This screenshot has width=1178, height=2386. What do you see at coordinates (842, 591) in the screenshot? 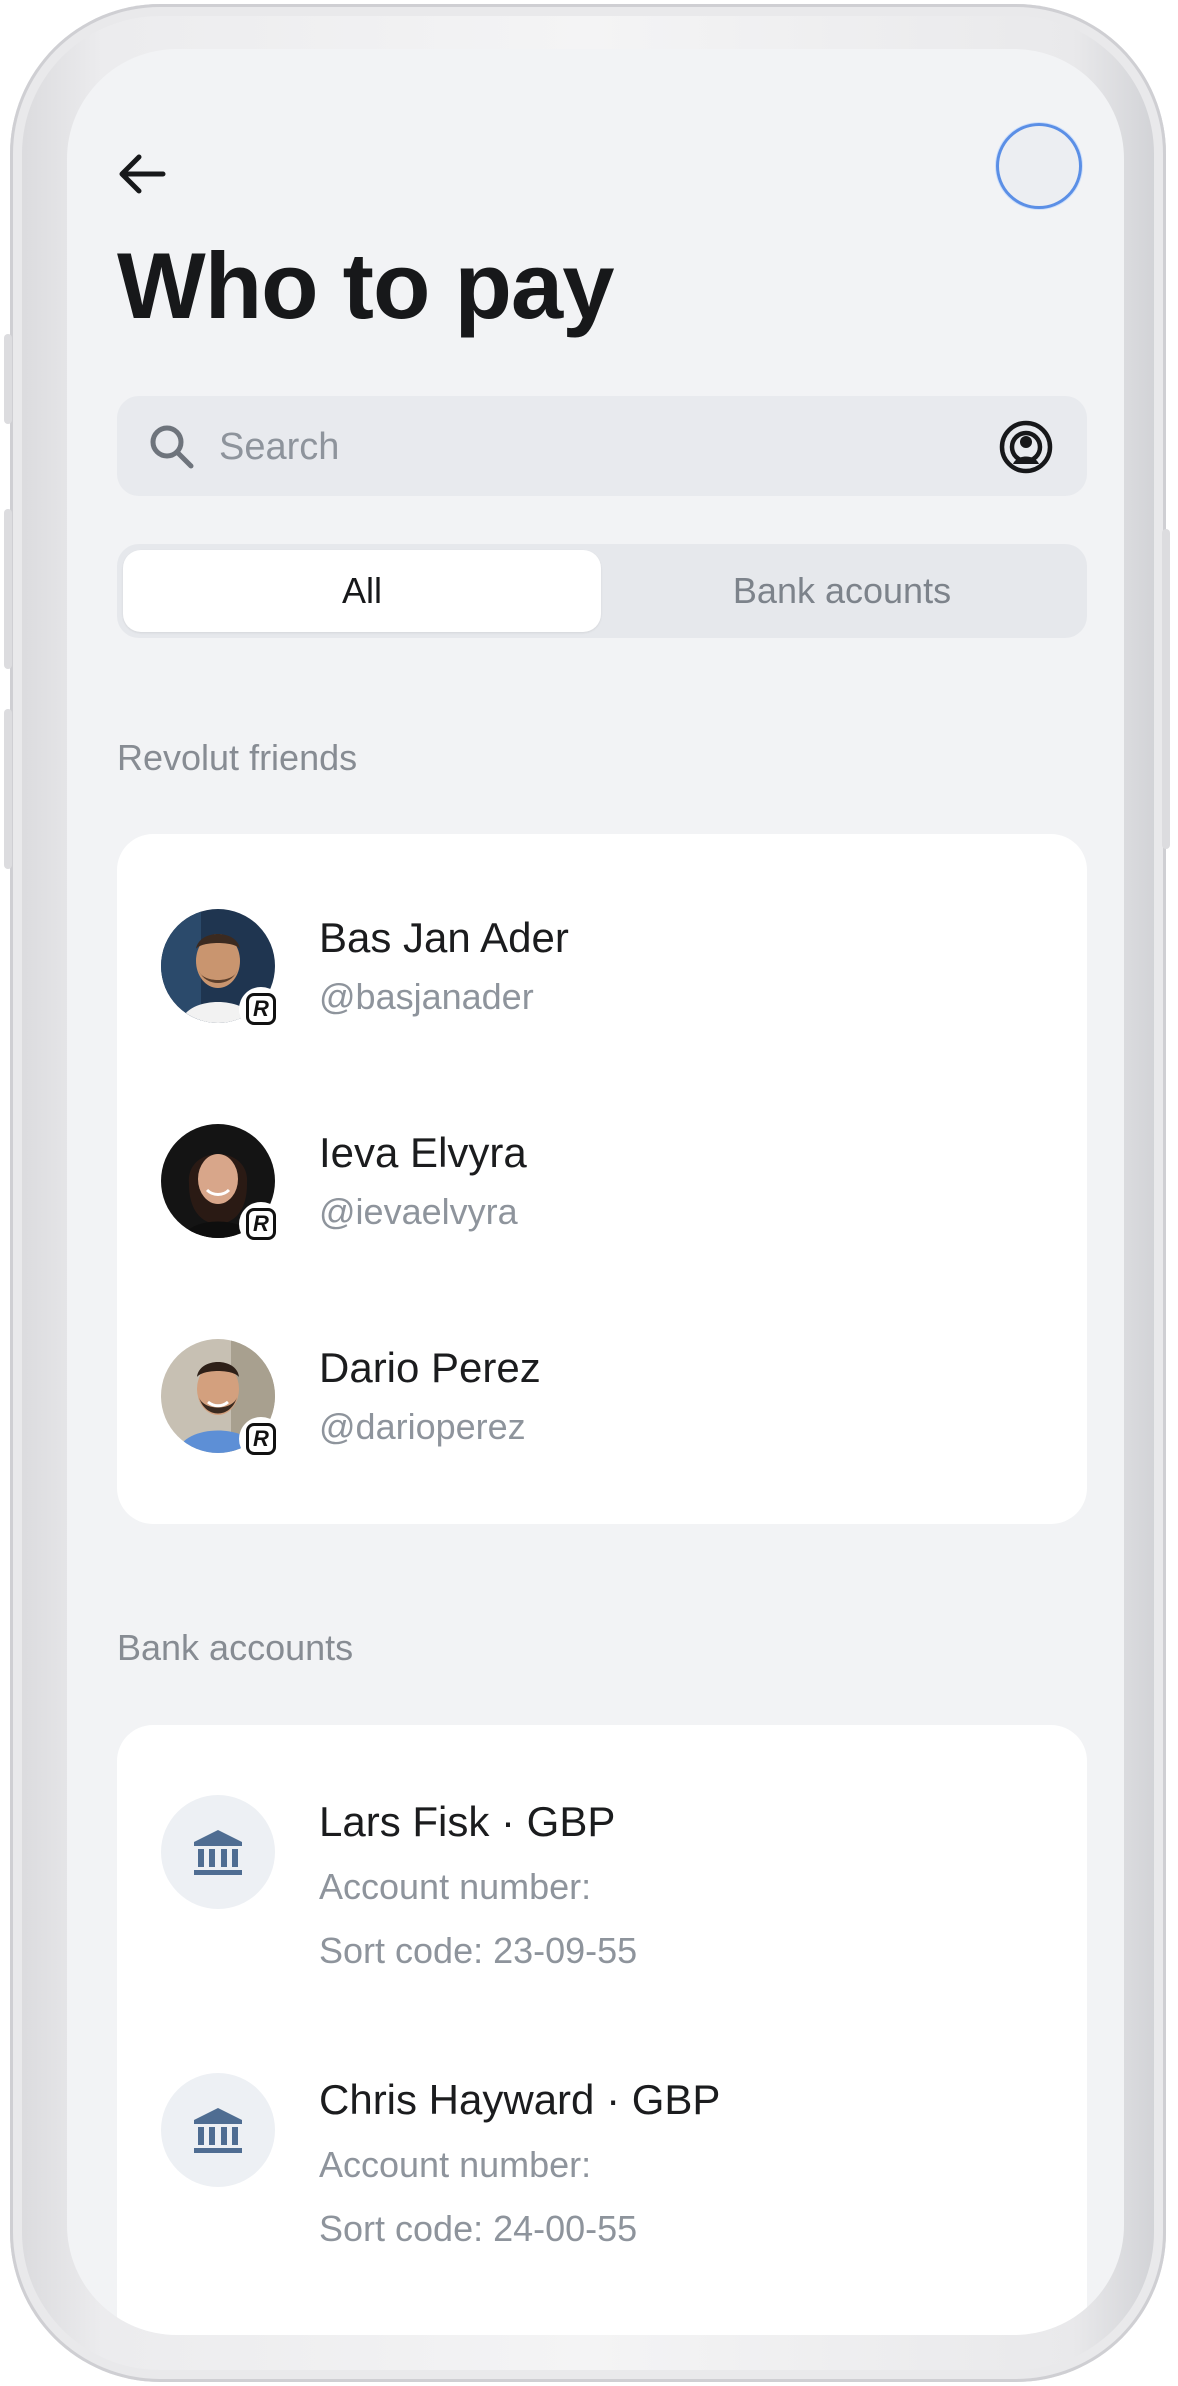
I see `tab-bank-accounts: Bank acounts` at bounding box center [842, 591].